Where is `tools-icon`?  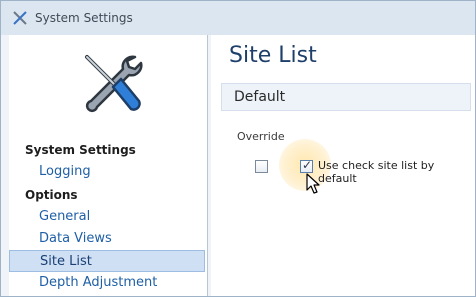 tools-icon is located at coordinates (20, 18).